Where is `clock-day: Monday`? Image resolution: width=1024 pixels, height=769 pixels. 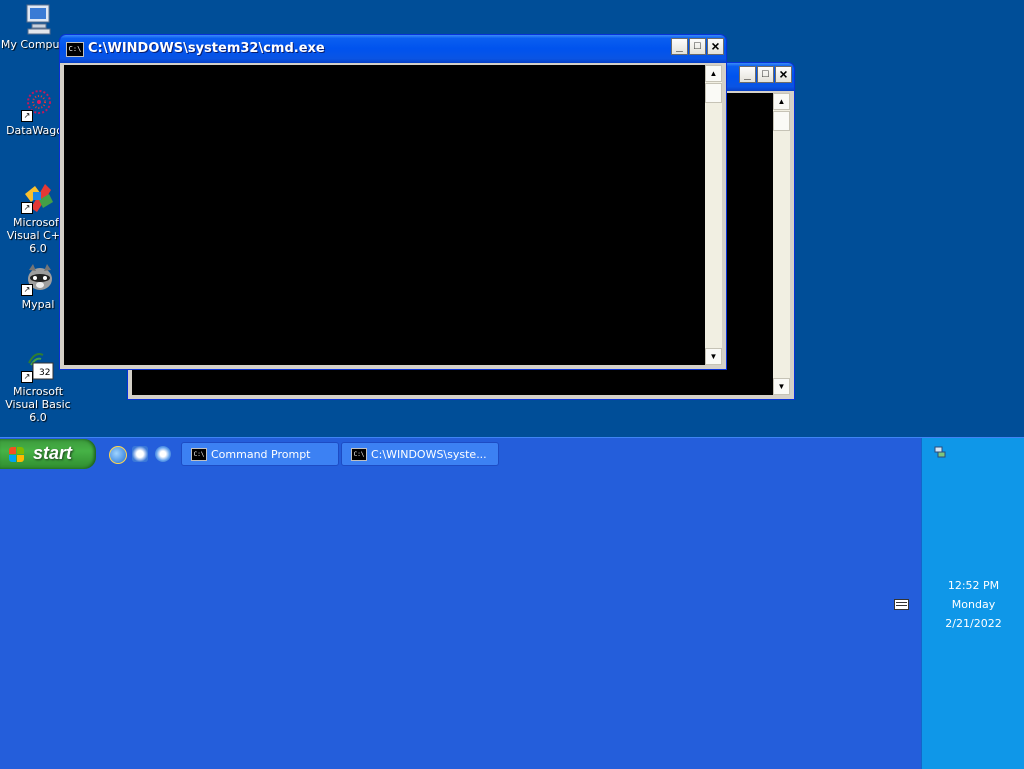 clock-day: Monday is located at coordinates (973, 604).